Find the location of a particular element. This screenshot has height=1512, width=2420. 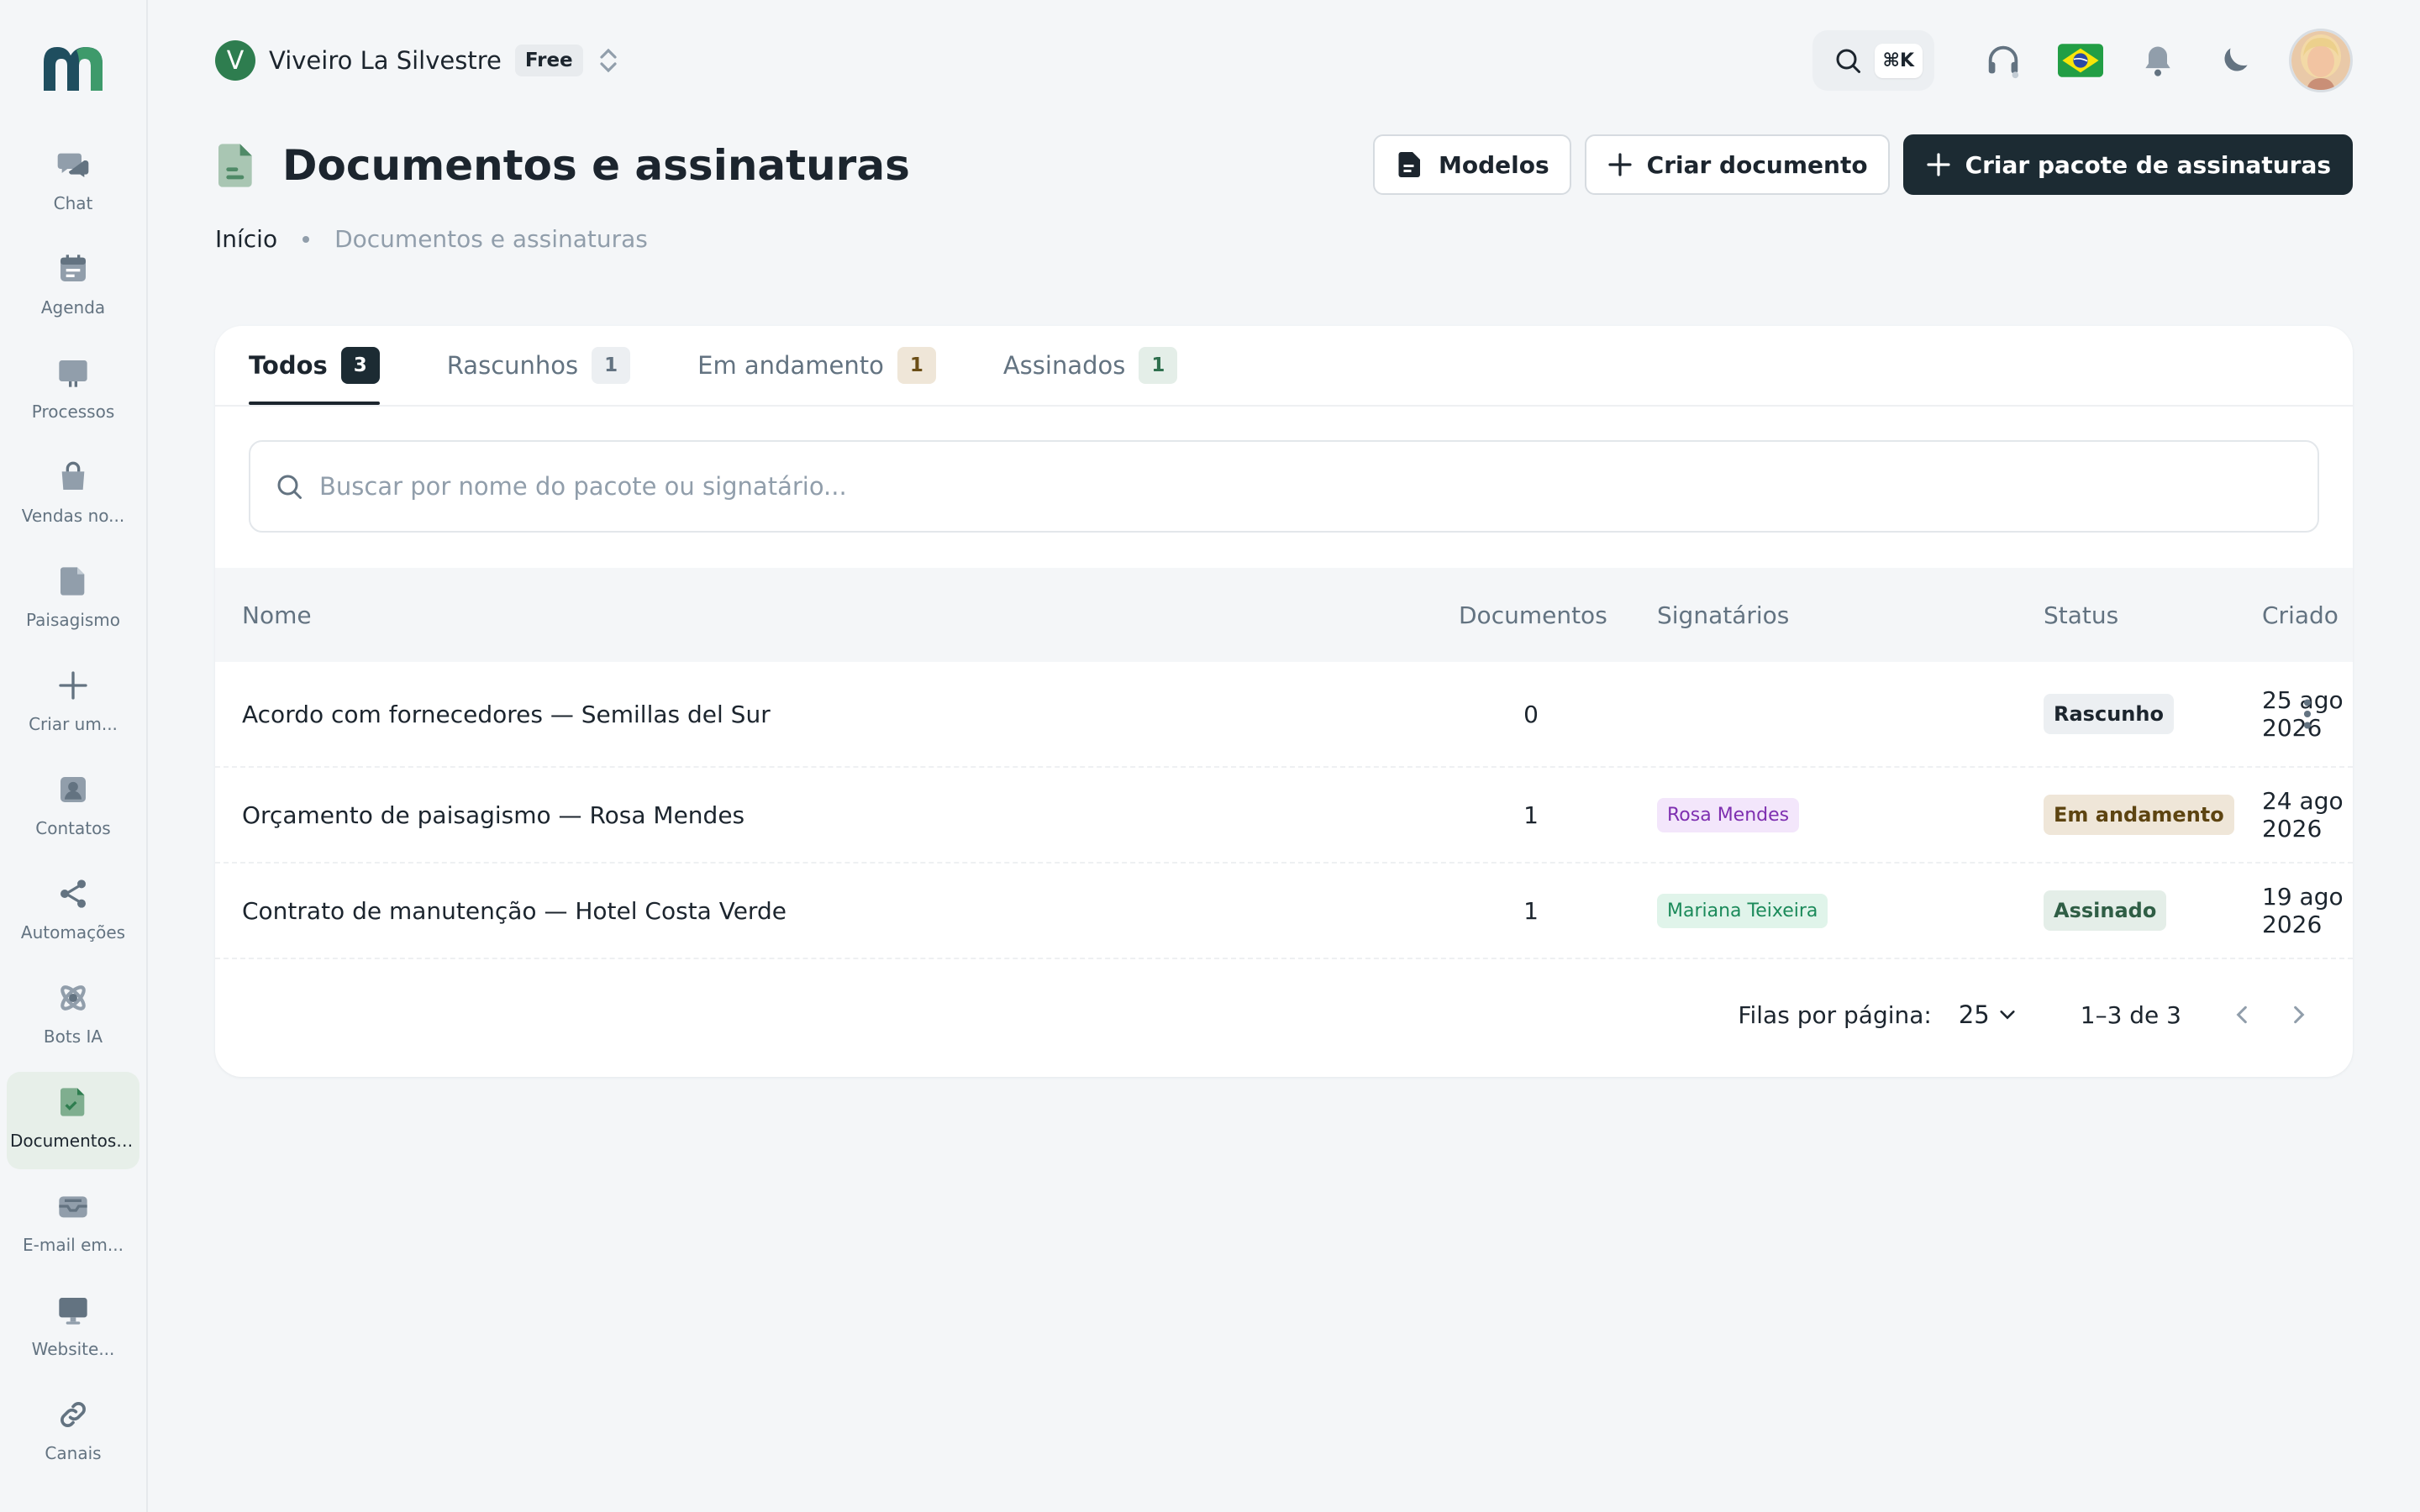

brazil-flag-icon is located at coordinates (2081, 60).